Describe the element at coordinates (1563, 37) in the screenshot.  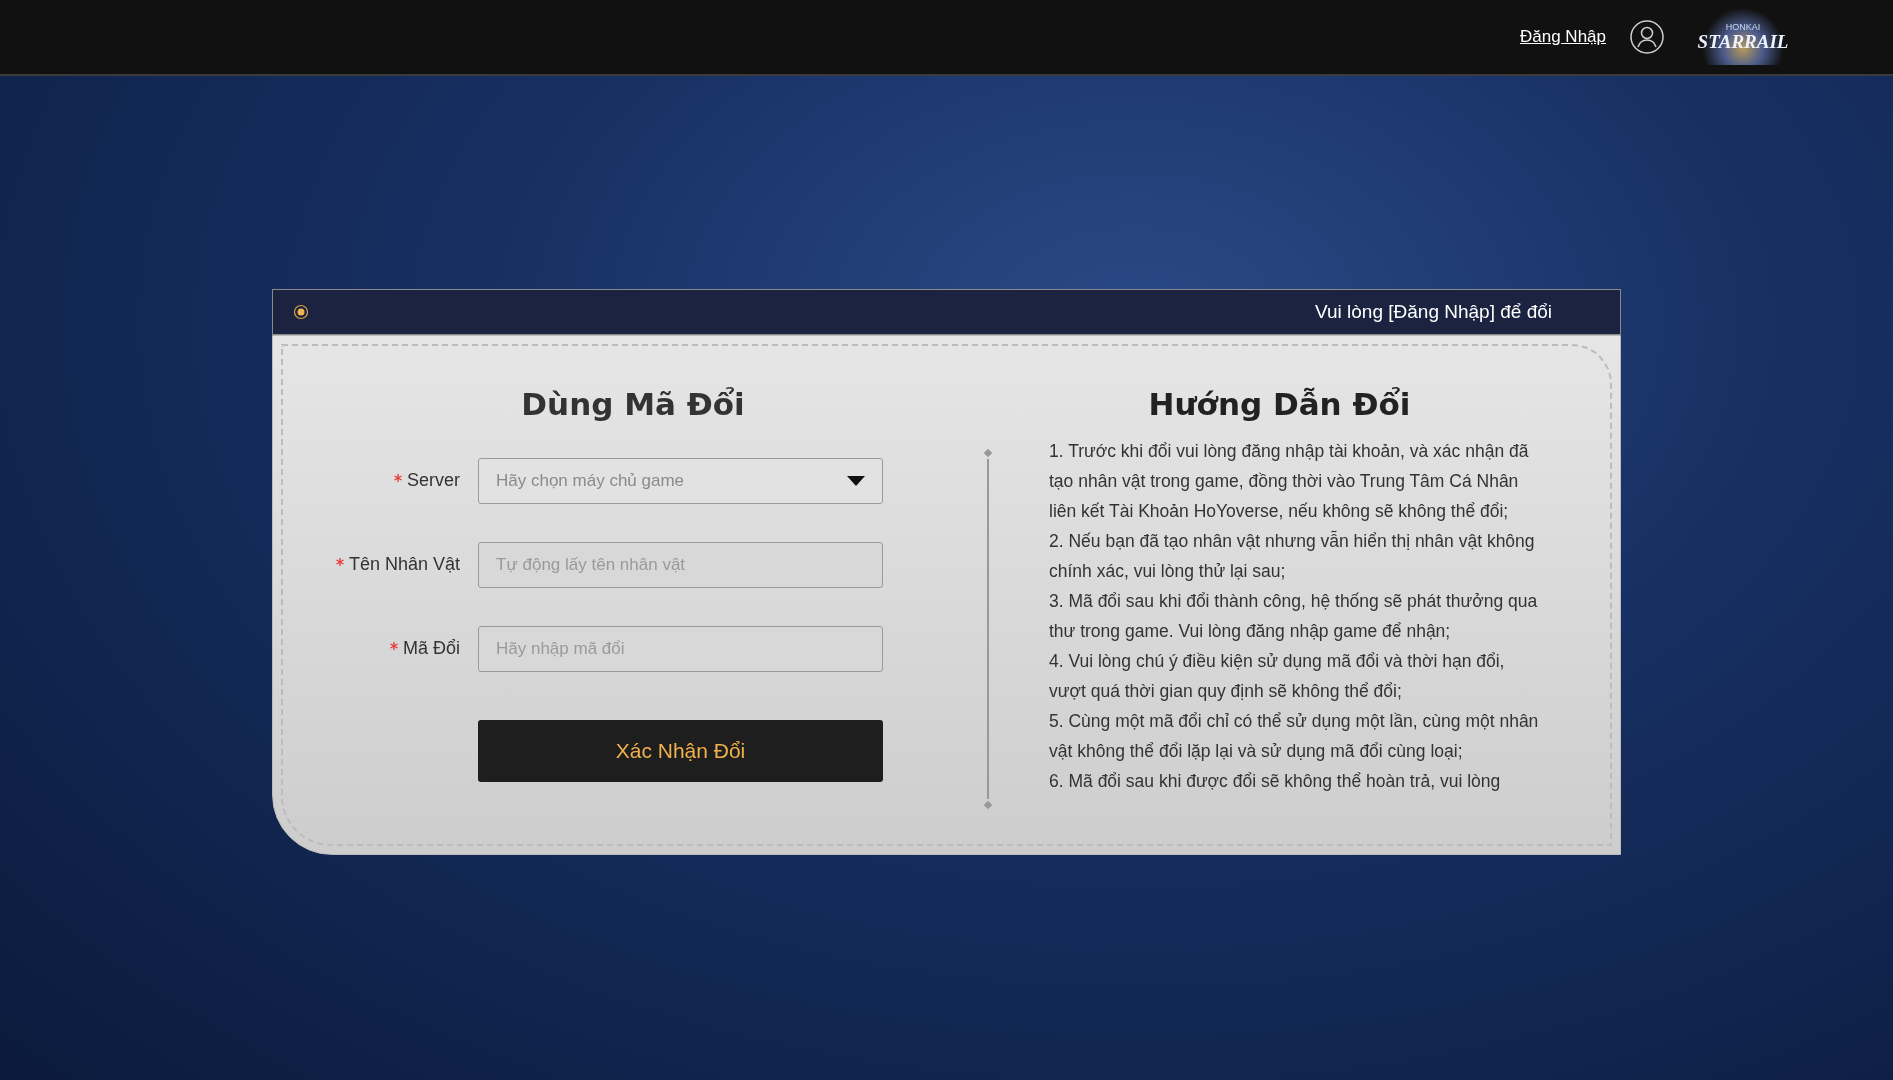
I see `login-link: Đăng Nhập` at that location.